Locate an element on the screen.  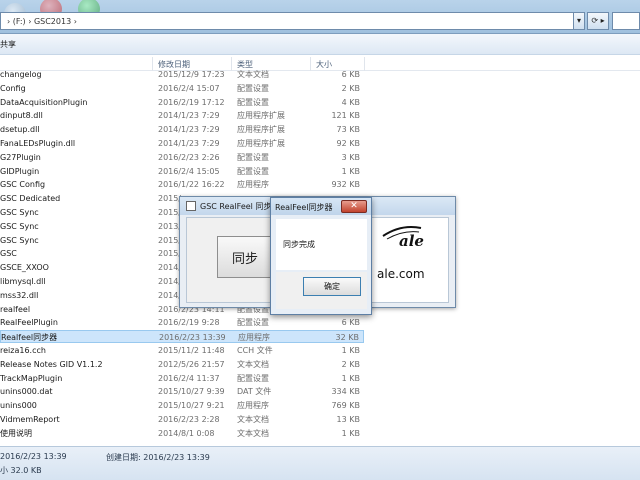
dialog-titlebar: RealFeel同步器 ✕ is located at coordinates (321, 206).